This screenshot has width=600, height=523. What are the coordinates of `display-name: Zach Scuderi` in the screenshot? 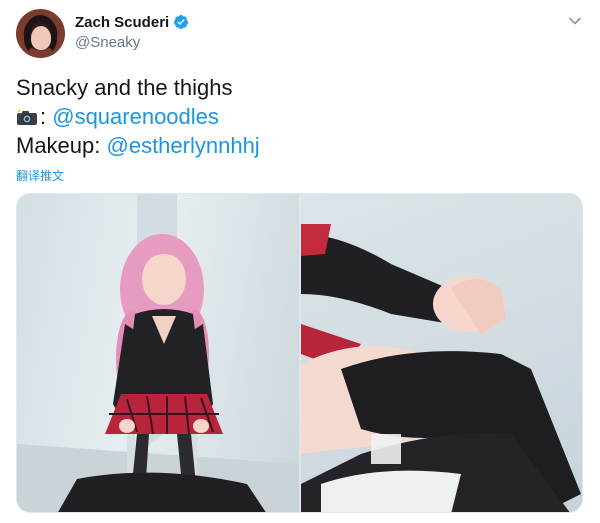 It's located at (122, 22).